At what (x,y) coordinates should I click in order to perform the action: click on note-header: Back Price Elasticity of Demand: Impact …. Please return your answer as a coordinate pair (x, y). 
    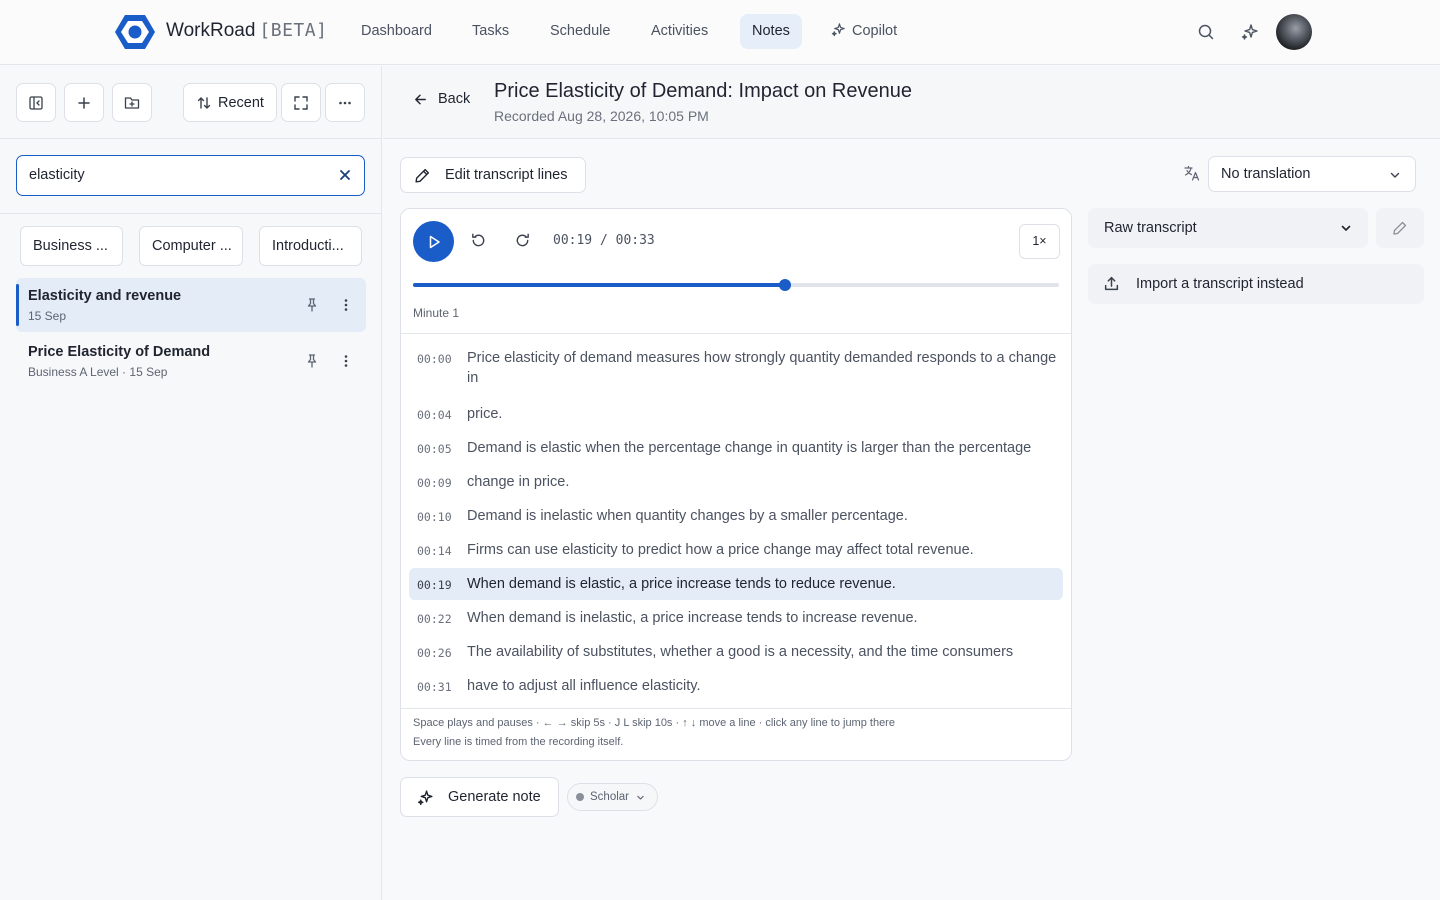
    Looking at the image, I should click on (911, 102).